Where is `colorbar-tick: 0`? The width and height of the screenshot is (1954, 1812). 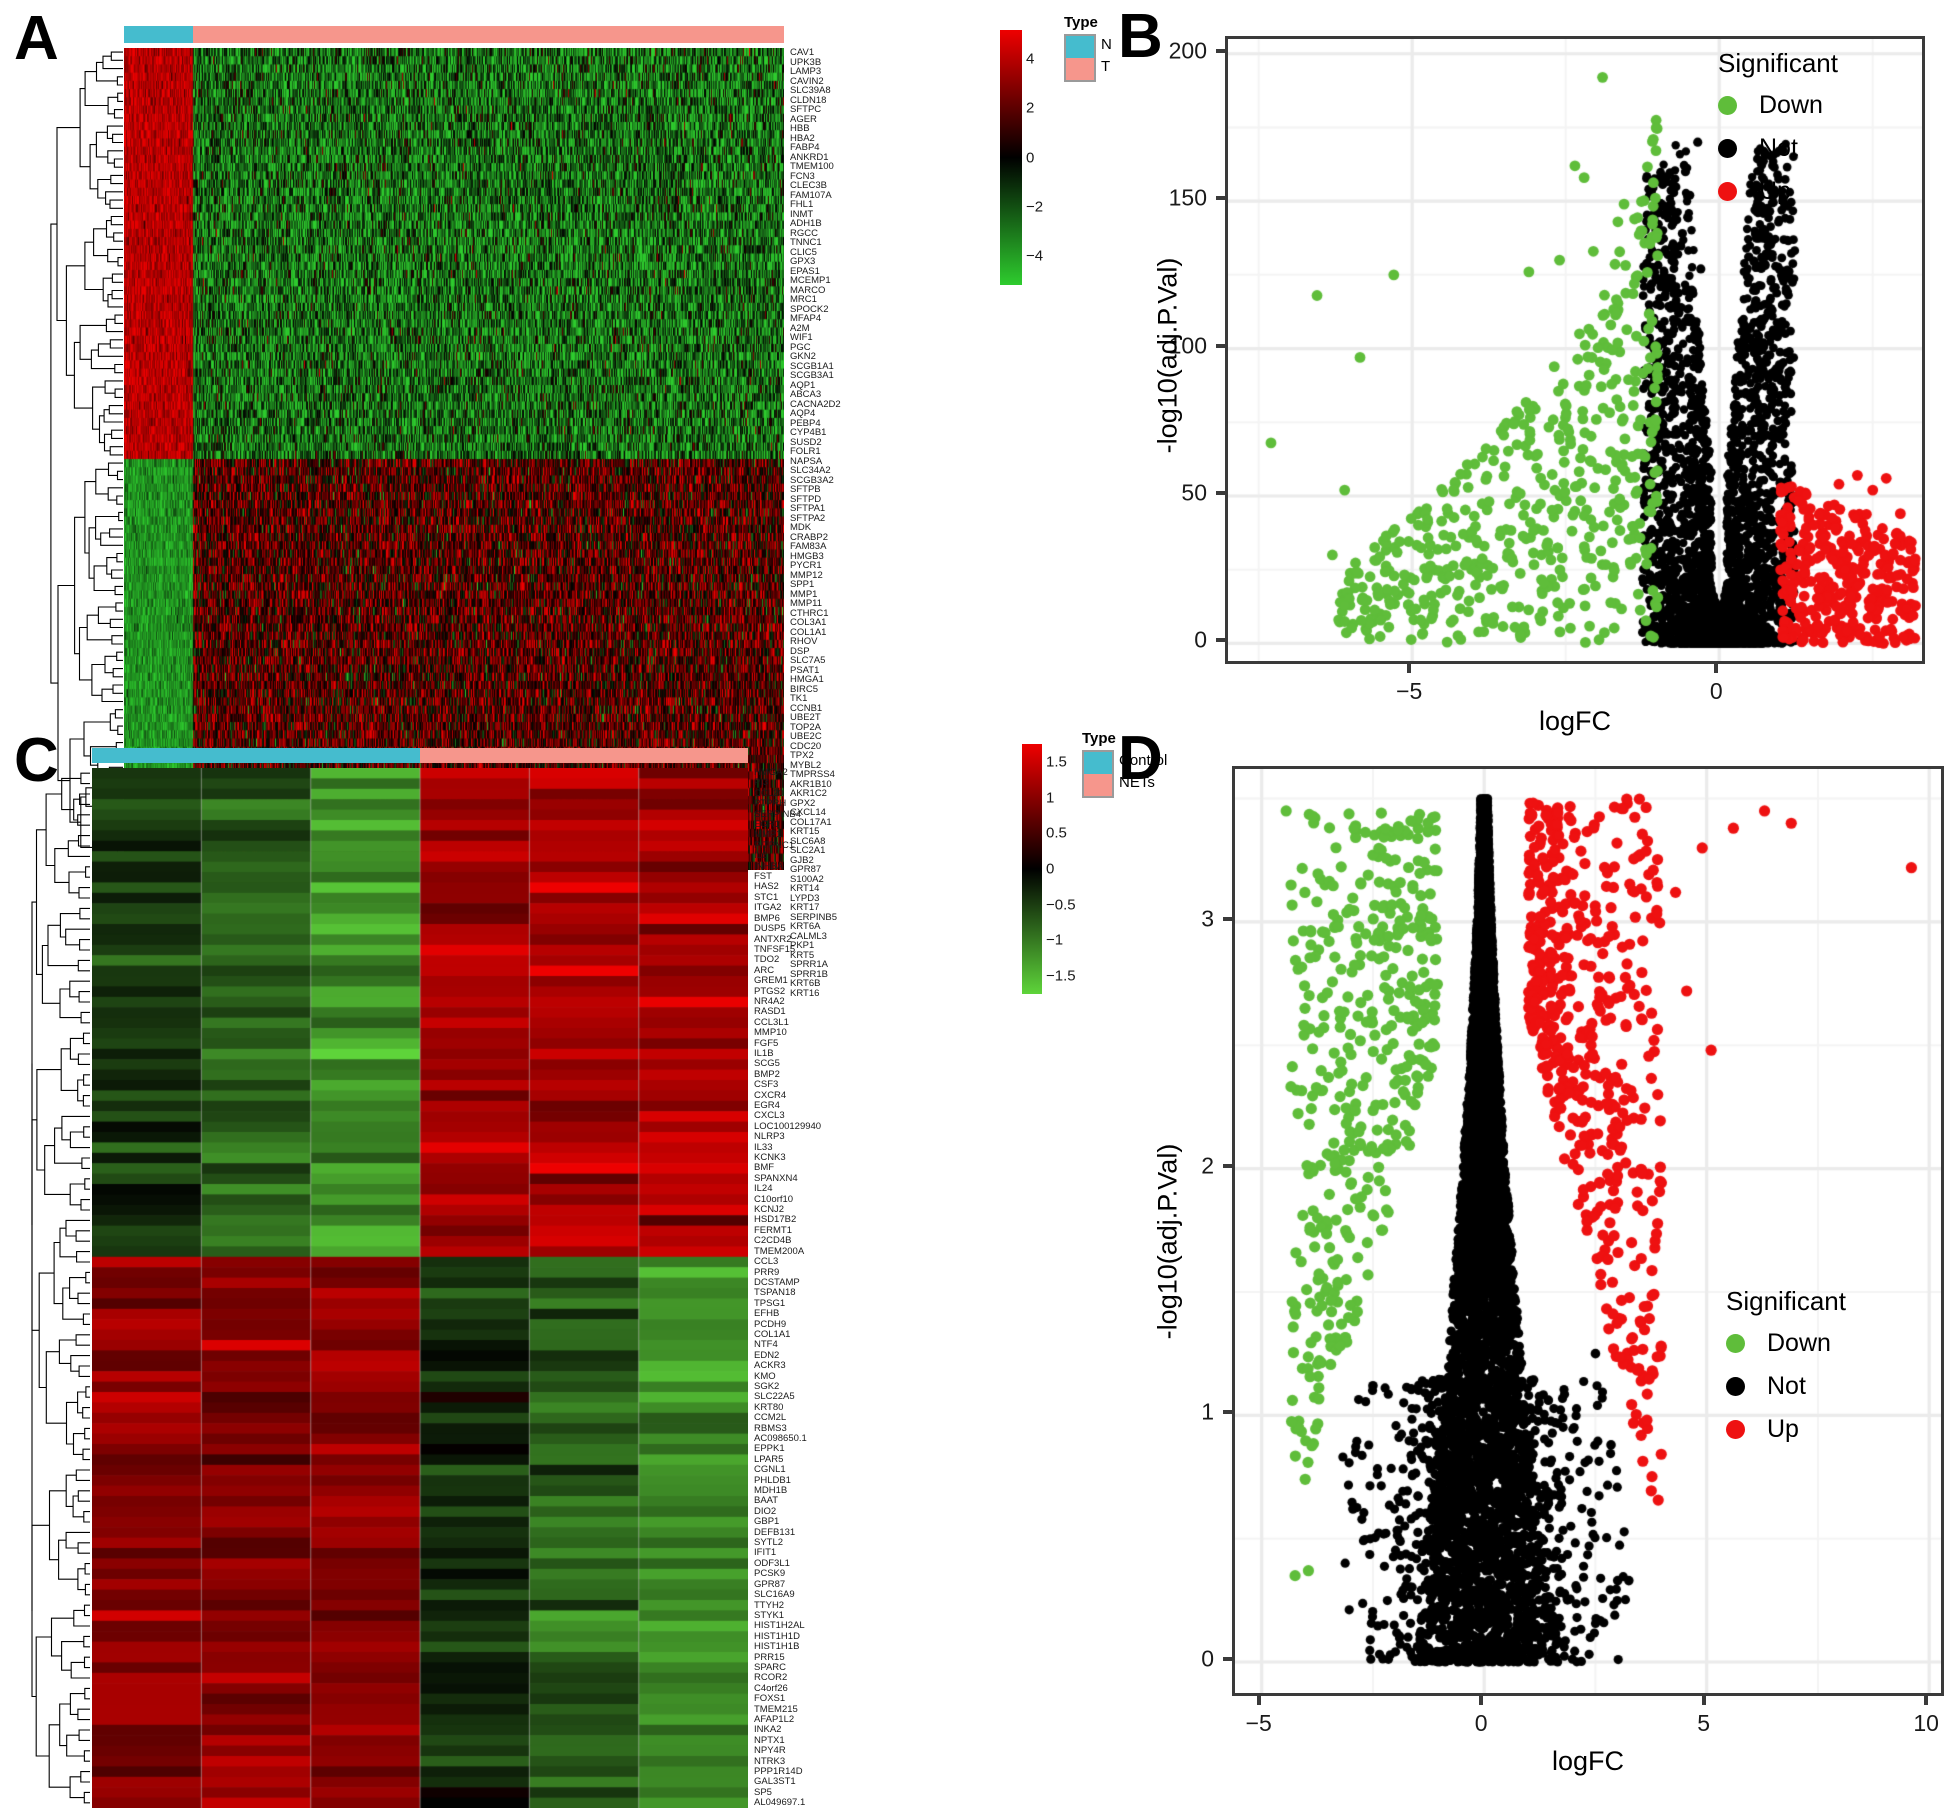 colorbar-tick: 0 is located at coordinates (1030, 157).